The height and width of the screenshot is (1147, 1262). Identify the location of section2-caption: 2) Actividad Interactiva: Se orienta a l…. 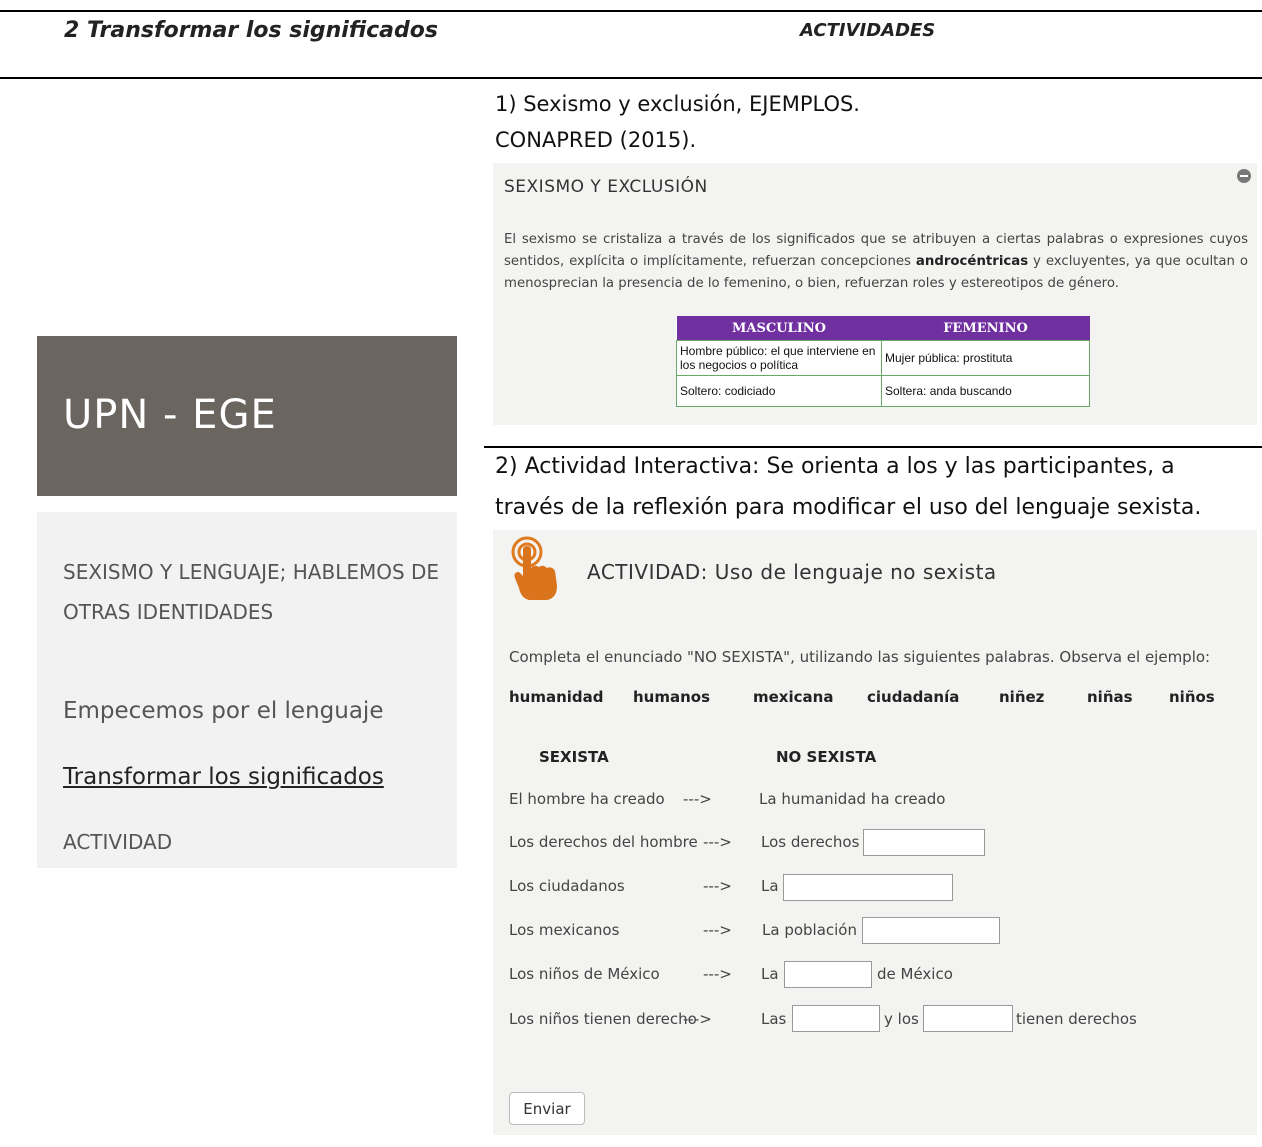
(835, 466).